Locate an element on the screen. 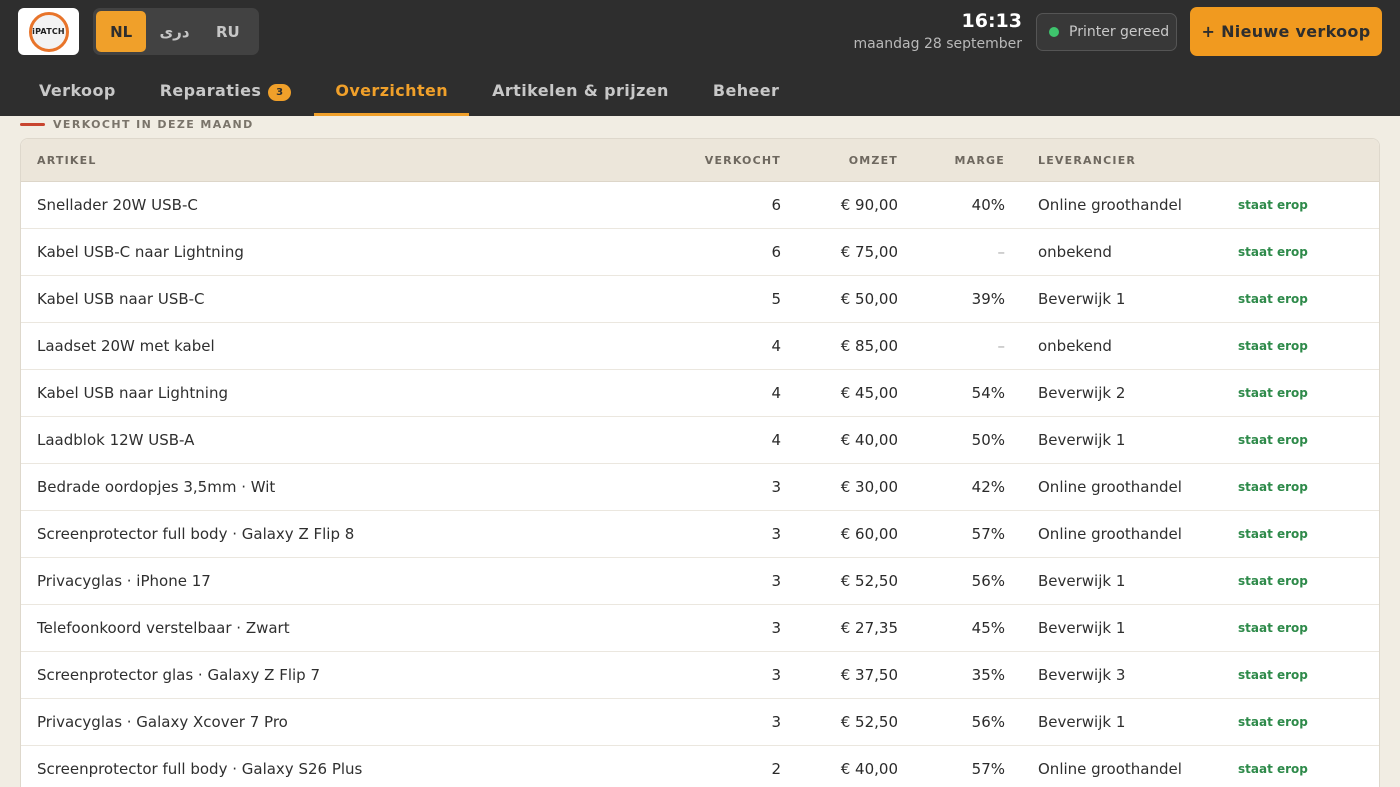 This screenshot has width=1400, height=787. app-logo: iPATCH is located at coordinates (48, 31).